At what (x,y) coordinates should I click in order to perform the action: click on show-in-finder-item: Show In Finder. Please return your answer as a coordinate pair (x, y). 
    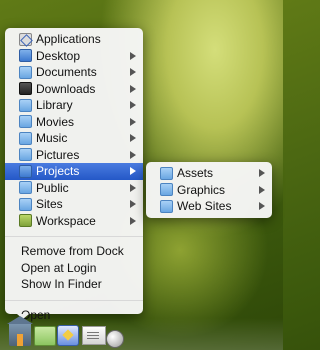
    Looking at the image, I should click on (74, 284).